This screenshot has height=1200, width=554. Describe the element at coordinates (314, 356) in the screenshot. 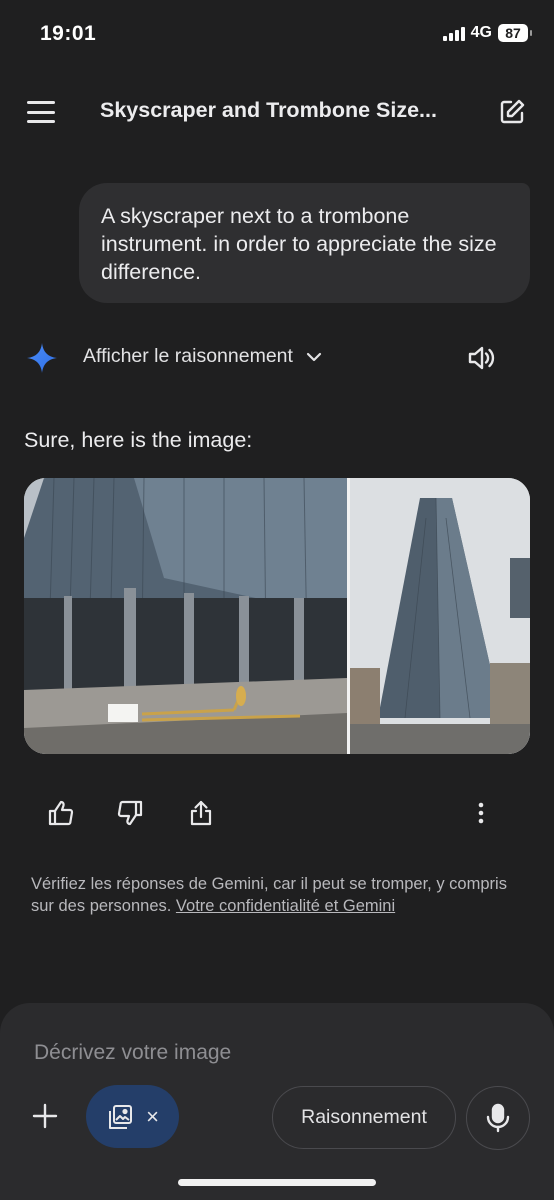

I see `chevron-down-icon` at that location.